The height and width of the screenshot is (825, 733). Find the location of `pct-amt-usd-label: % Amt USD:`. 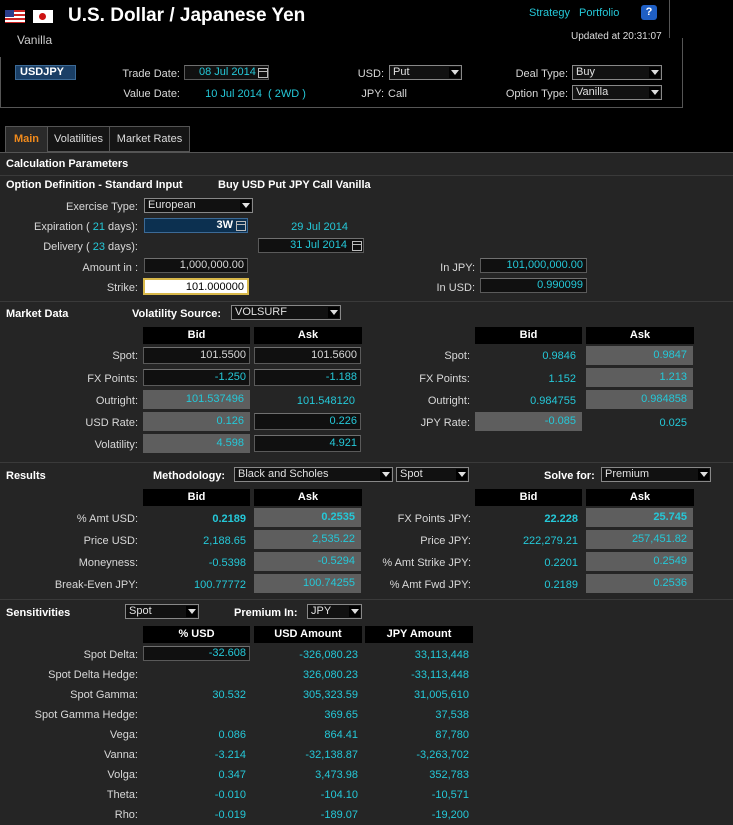

pct-amt-usd-label: % Amt USD: is located at coordinates (107, 519).